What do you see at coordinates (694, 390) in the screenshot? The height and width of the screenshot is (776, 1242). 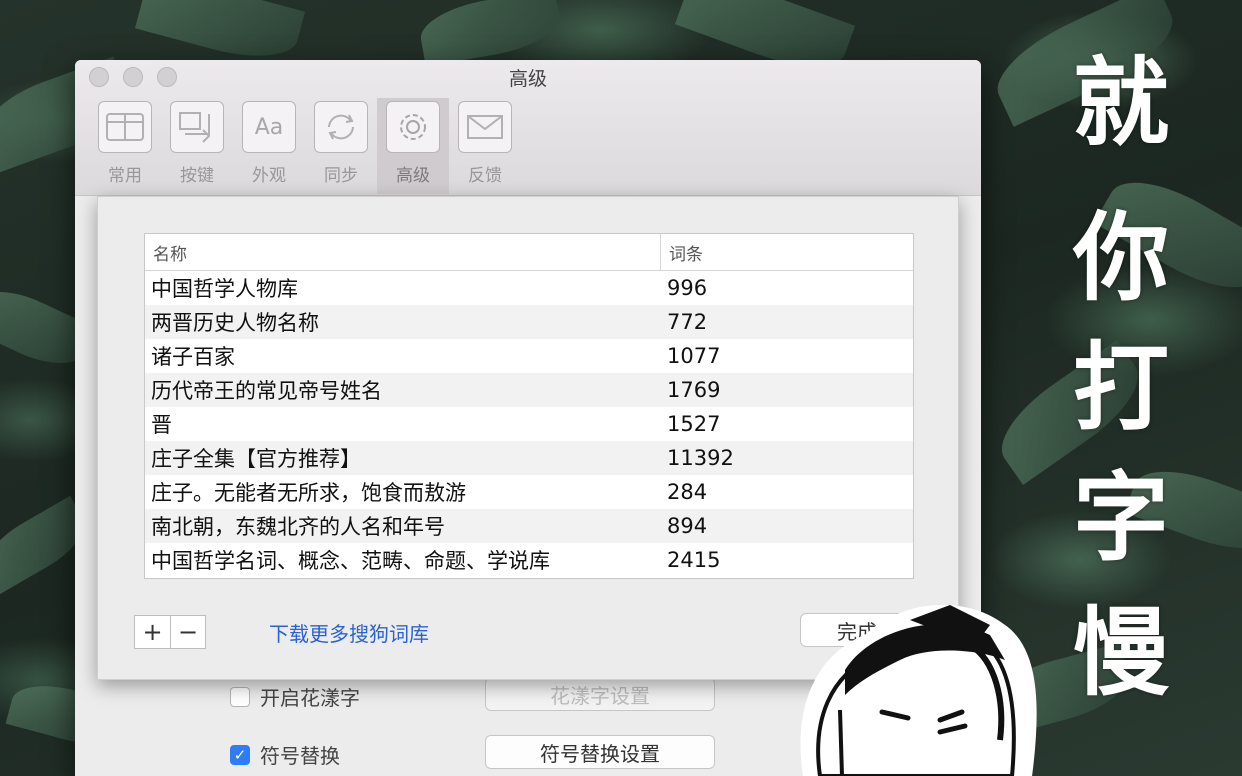 I see `row-count: 1769` at bounding box center [694, 390].